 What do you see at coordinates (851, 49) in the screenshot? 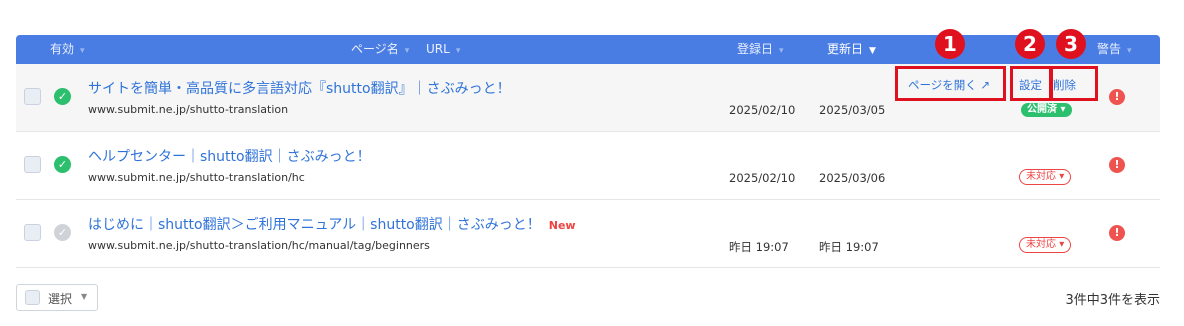
I see `col-updated-header: 更新日 ▼` at bounding box center [851, 49].